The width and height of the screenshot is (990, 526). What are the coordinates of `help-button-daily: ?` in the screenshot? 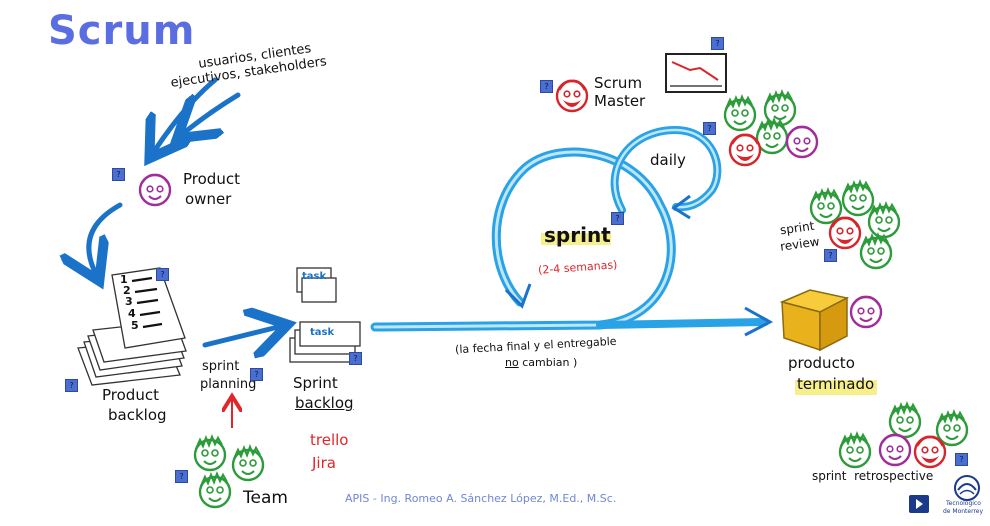 It's located at (709, 128).